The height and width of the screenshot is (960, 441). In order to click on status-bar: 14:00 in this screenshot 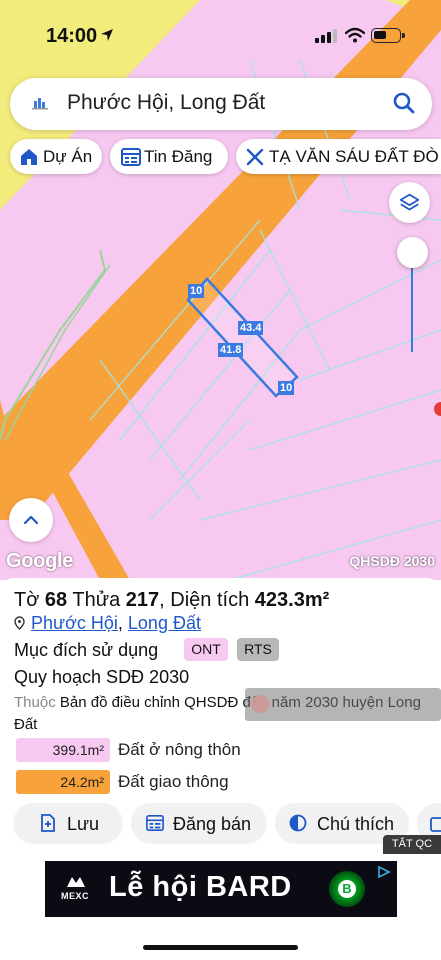, I will do `click(220, 30)`.